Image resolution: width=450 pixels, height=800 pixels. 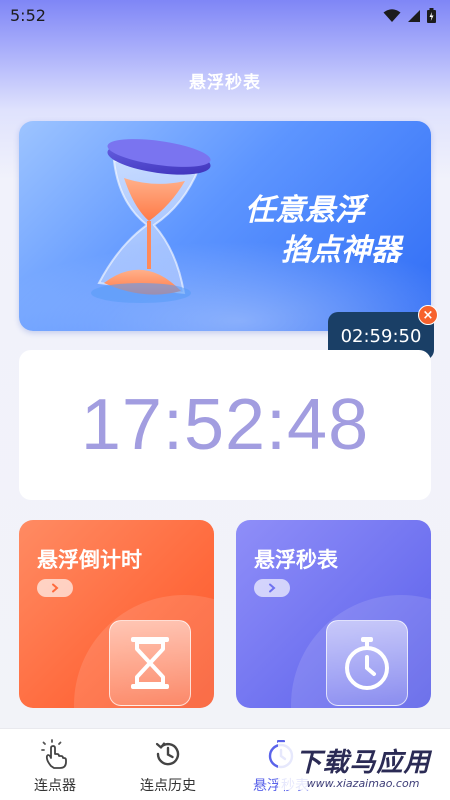 What do you see at coordinates (55, 754) in the screenshot?
I see `tap-icon` at bounding box center [55, 754].